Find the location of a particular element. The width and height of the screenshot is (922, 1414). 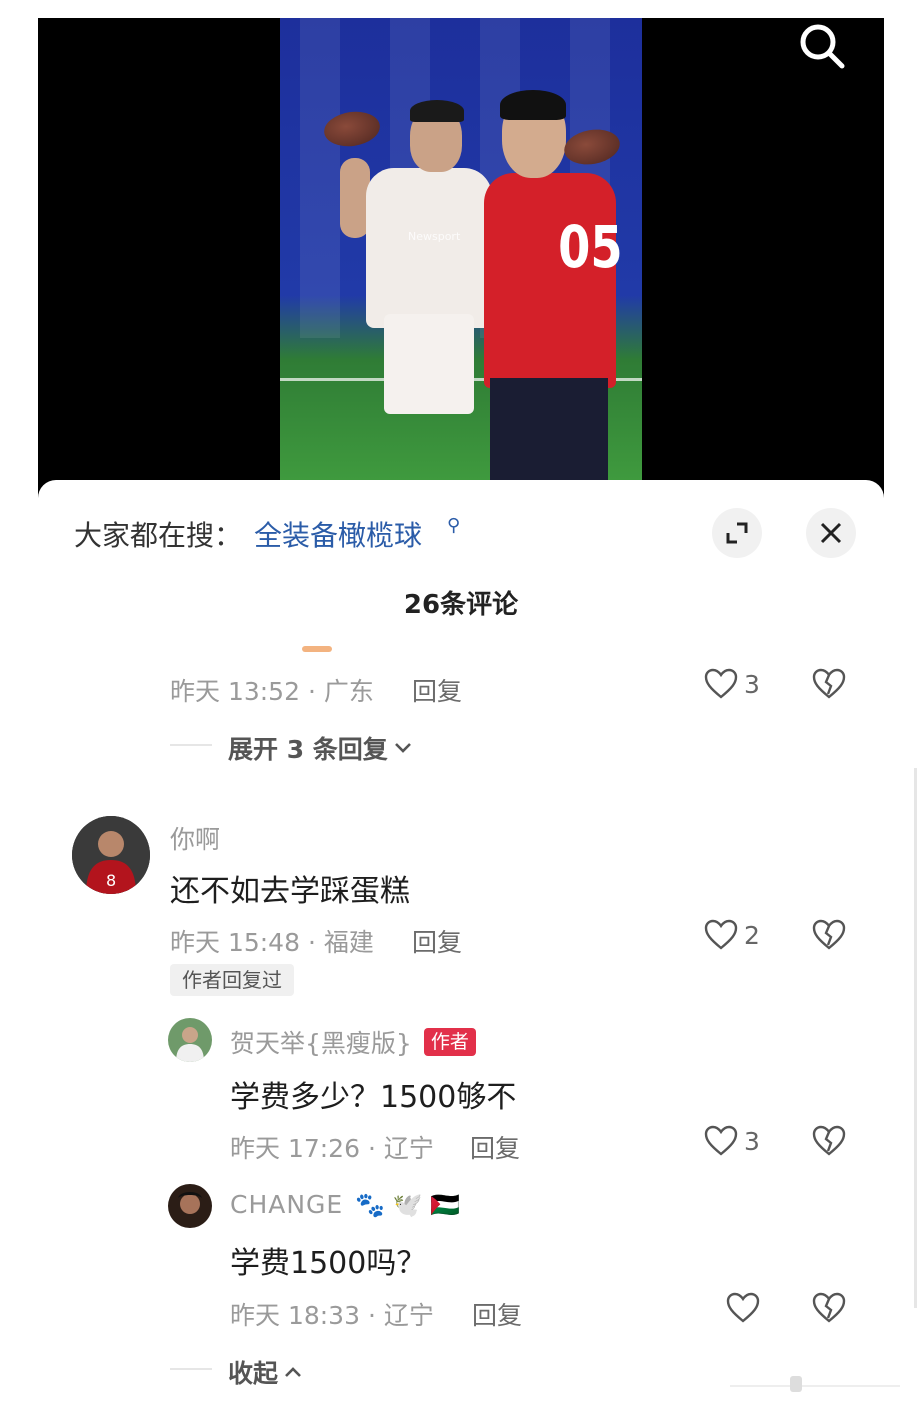

like-count: 2 is located at coordinates (752, 935).